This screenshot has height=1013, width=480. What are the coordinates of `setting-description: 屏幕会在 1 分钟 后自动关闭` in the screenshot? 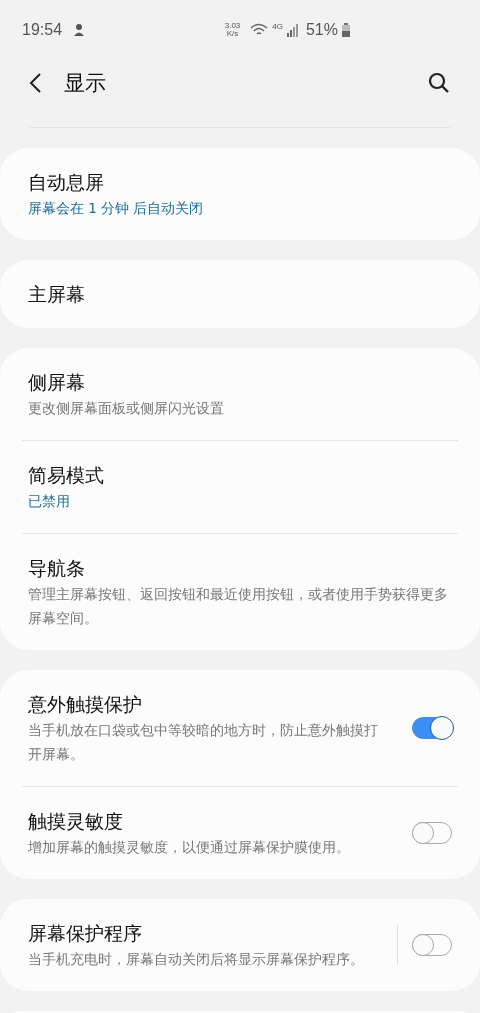 It's located at (116, 208).